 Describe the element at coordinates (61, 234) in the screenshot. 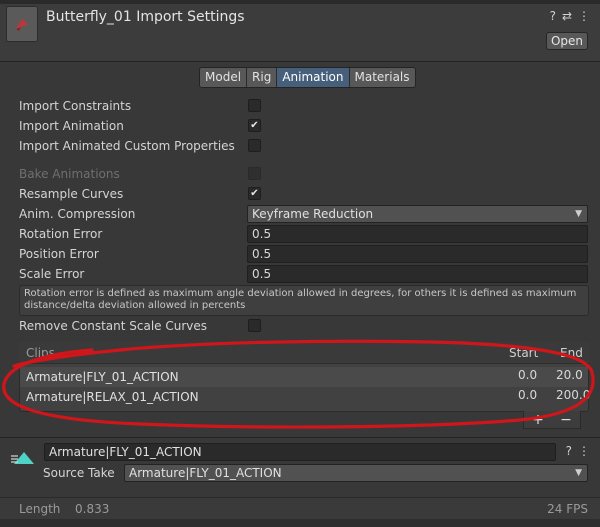

I see `rotation-error-label: Rotation Error` at that location.